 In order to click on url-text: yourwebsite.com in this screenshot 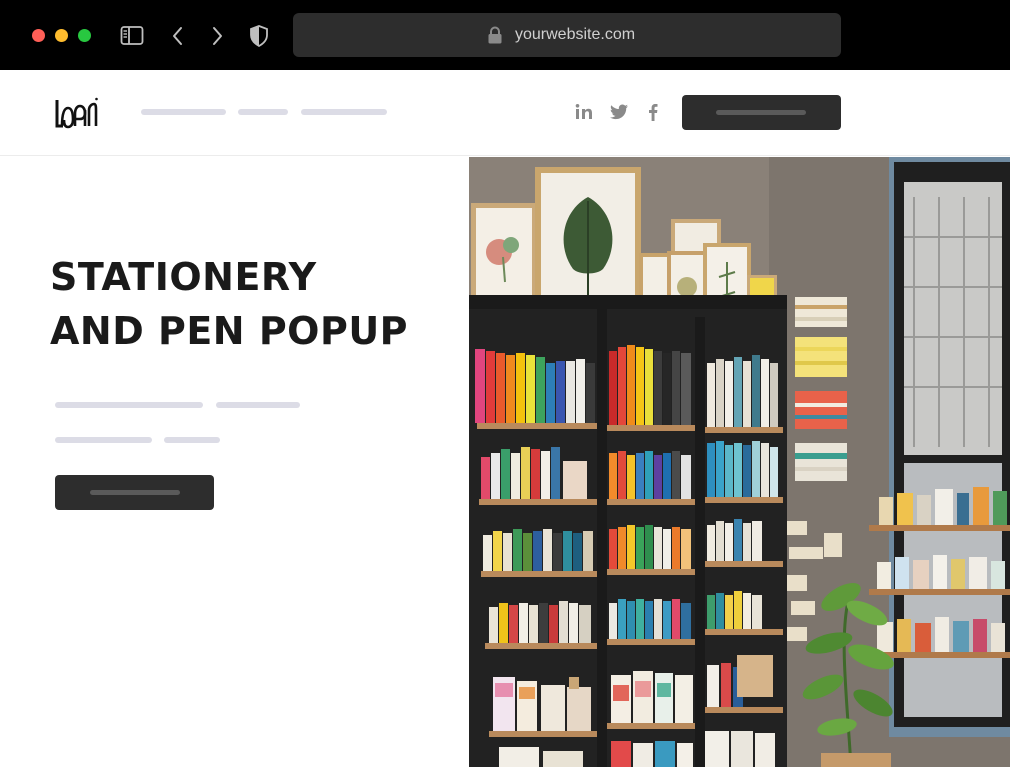, I will do `click(575, 34)`.